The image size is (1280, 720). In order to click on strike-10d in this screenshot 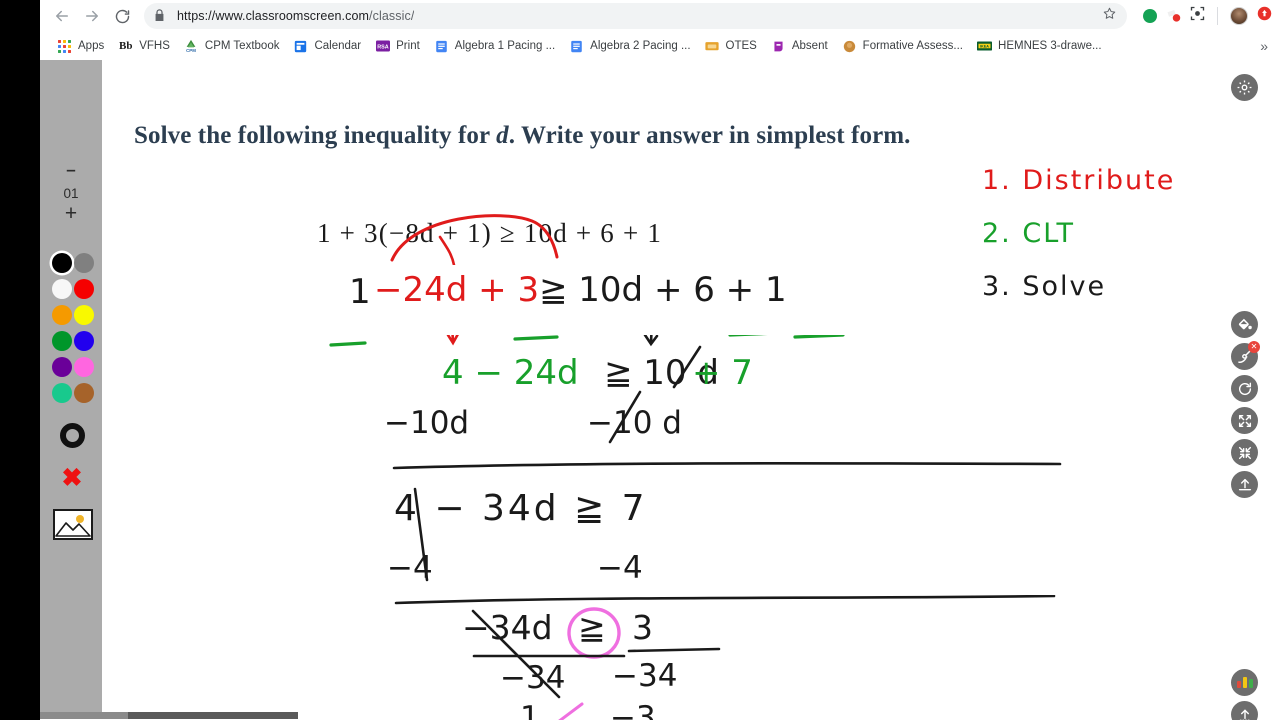, I will do `click(687, 367)`.